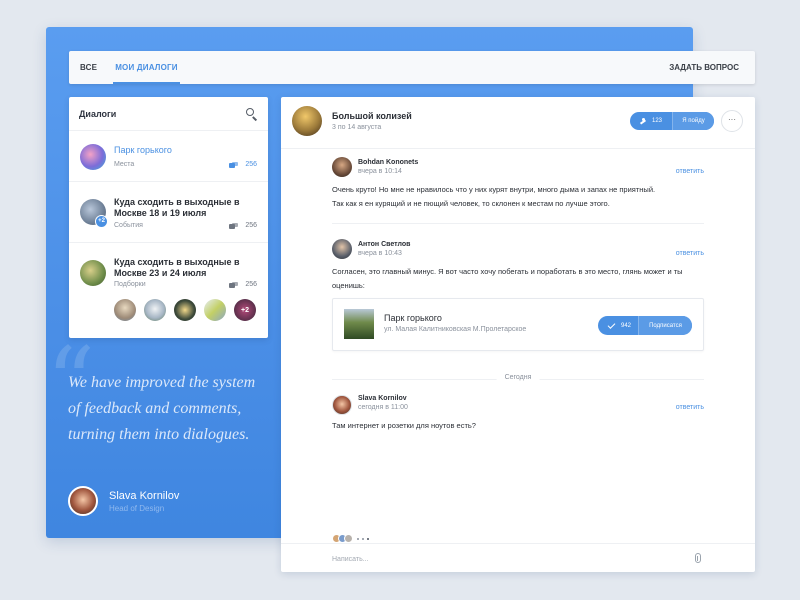  I want to click on message-input, so click(502, 559).